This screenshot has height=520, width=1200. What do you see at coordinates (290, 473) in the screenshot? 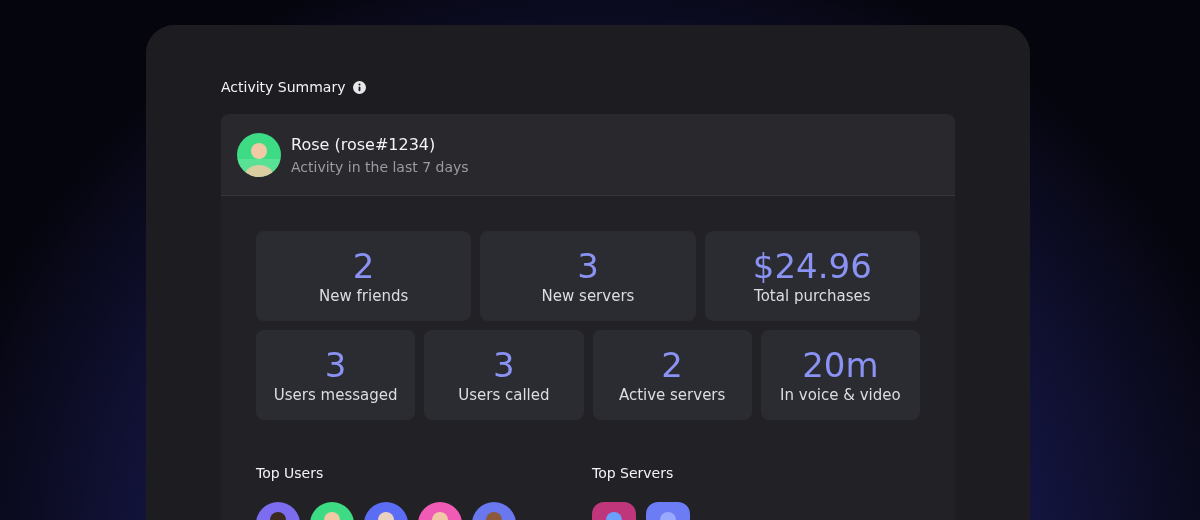
I see `top-users-title: Top Users` at bounding box center [290, 473].